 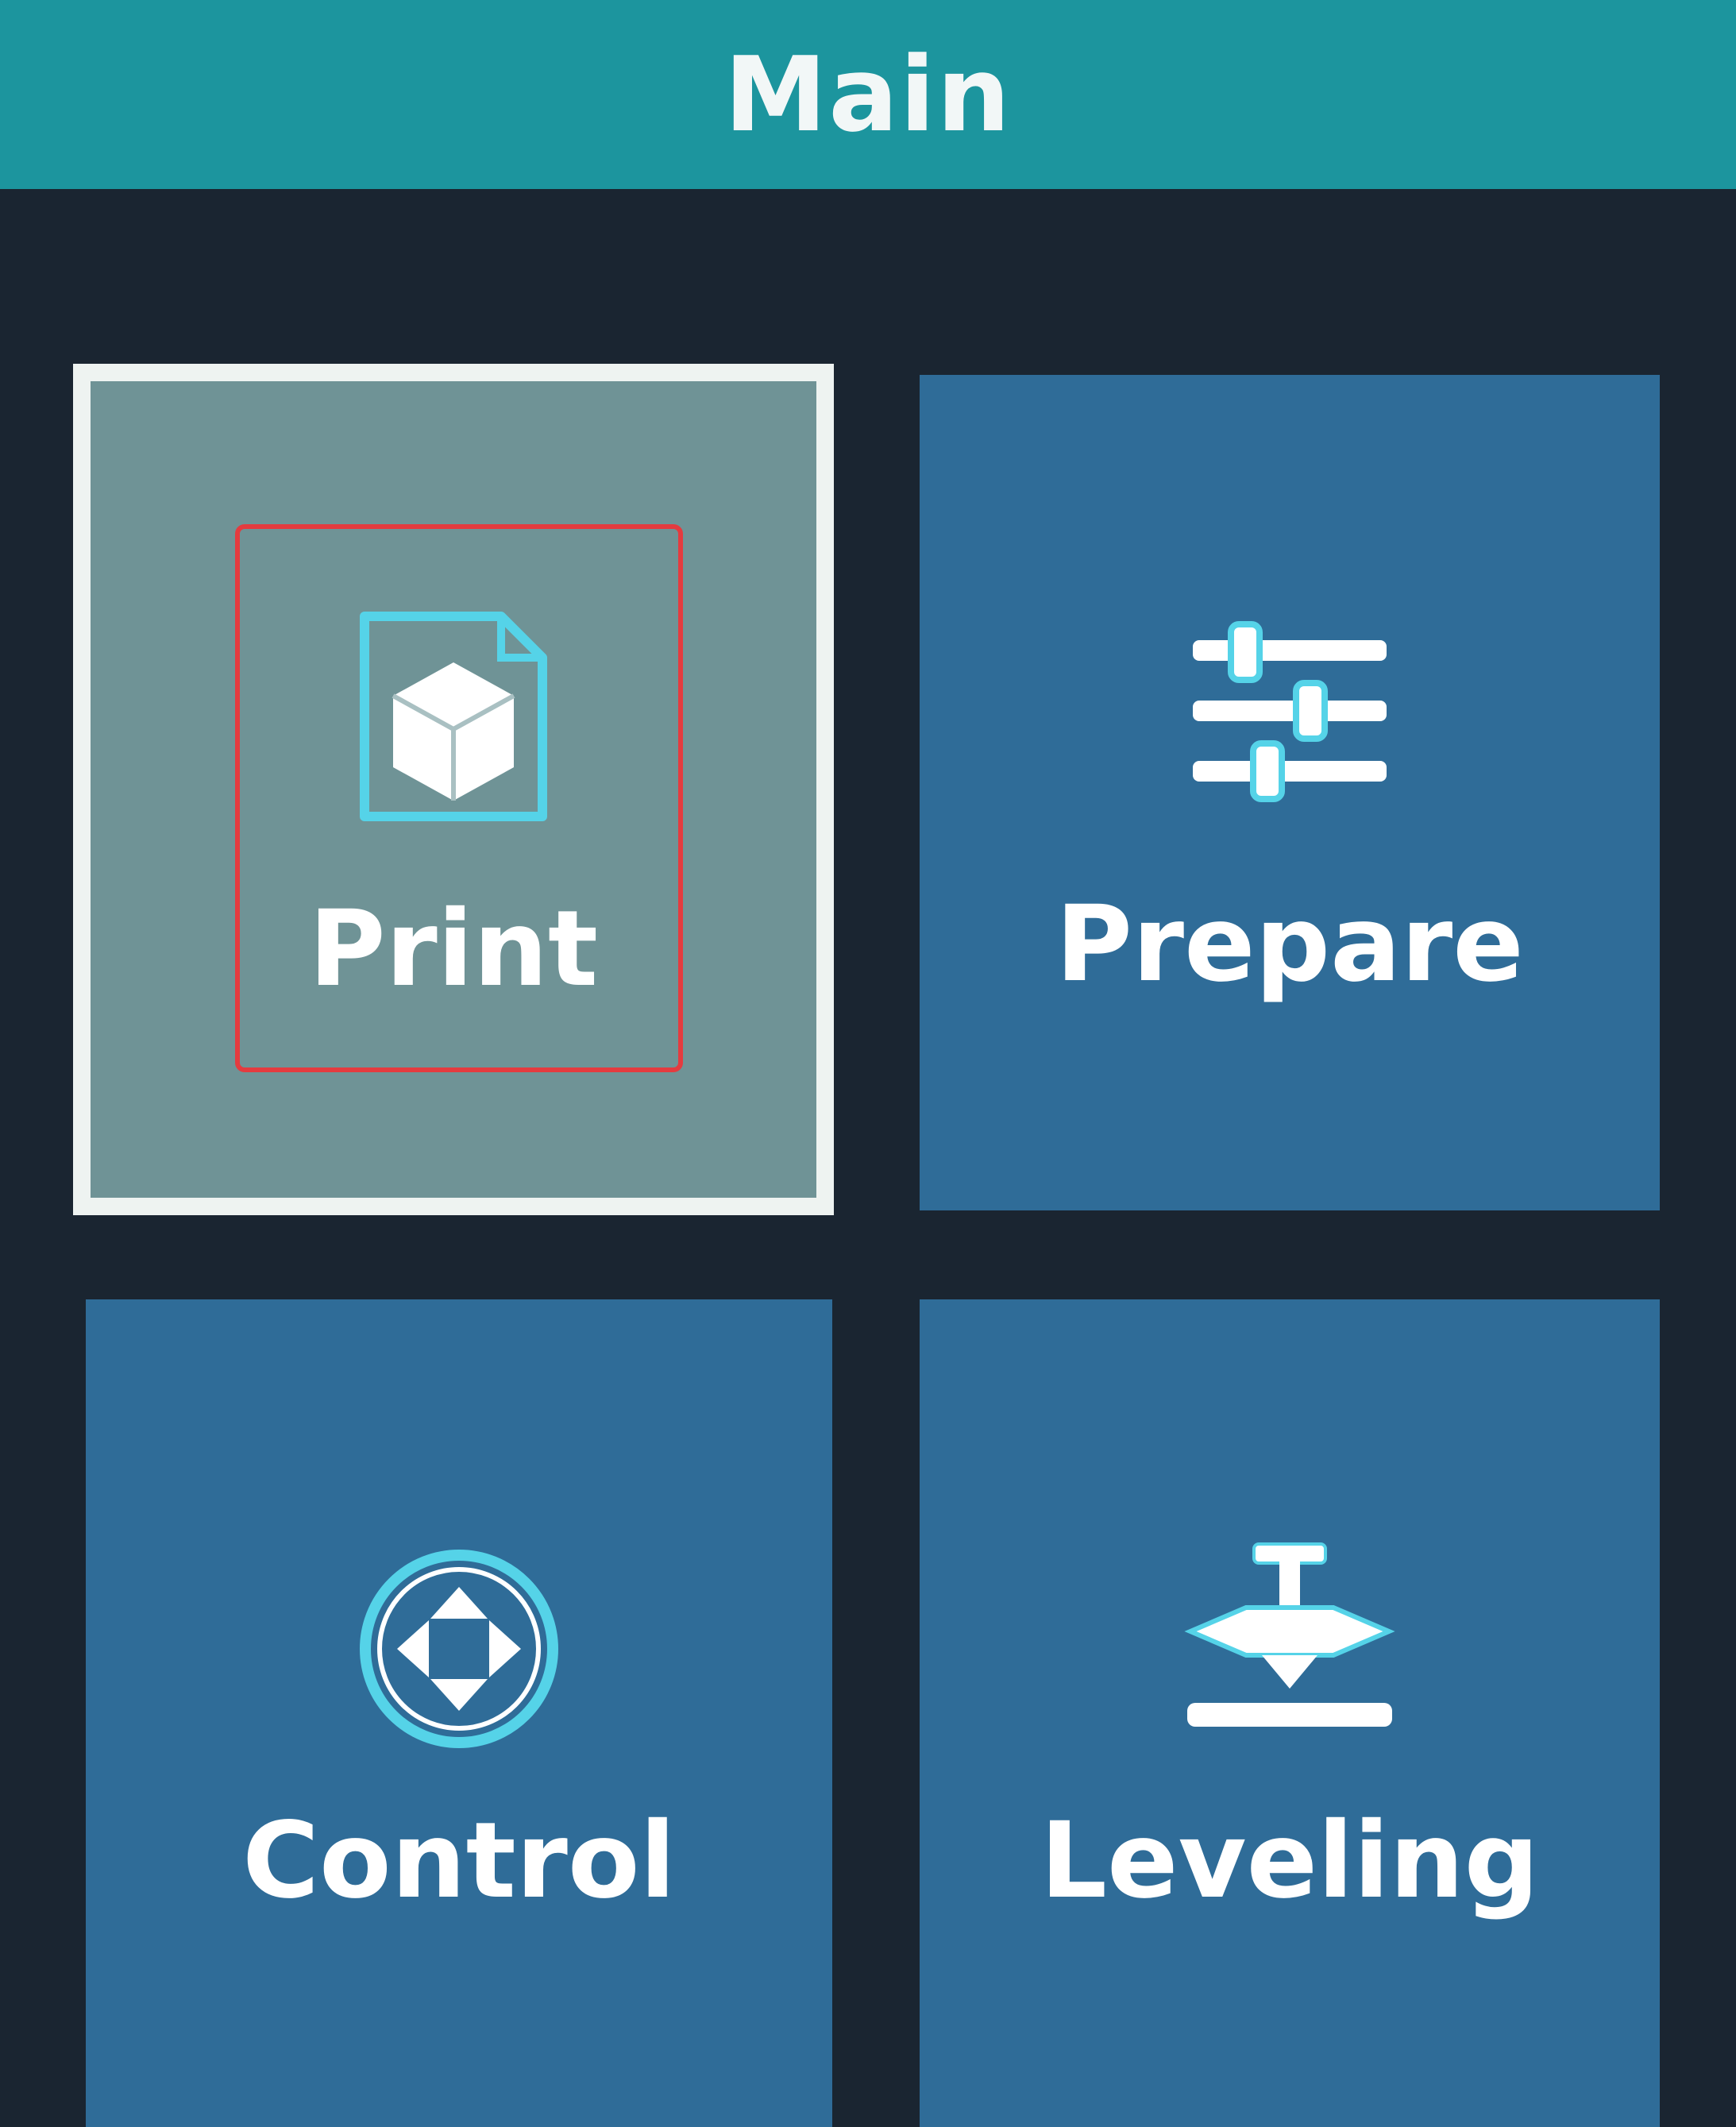 What do you see at coordinates (1290, 1861) in the screenshot?
I see `leveling-label: Leveling` at bounding box center [1290, 1861].